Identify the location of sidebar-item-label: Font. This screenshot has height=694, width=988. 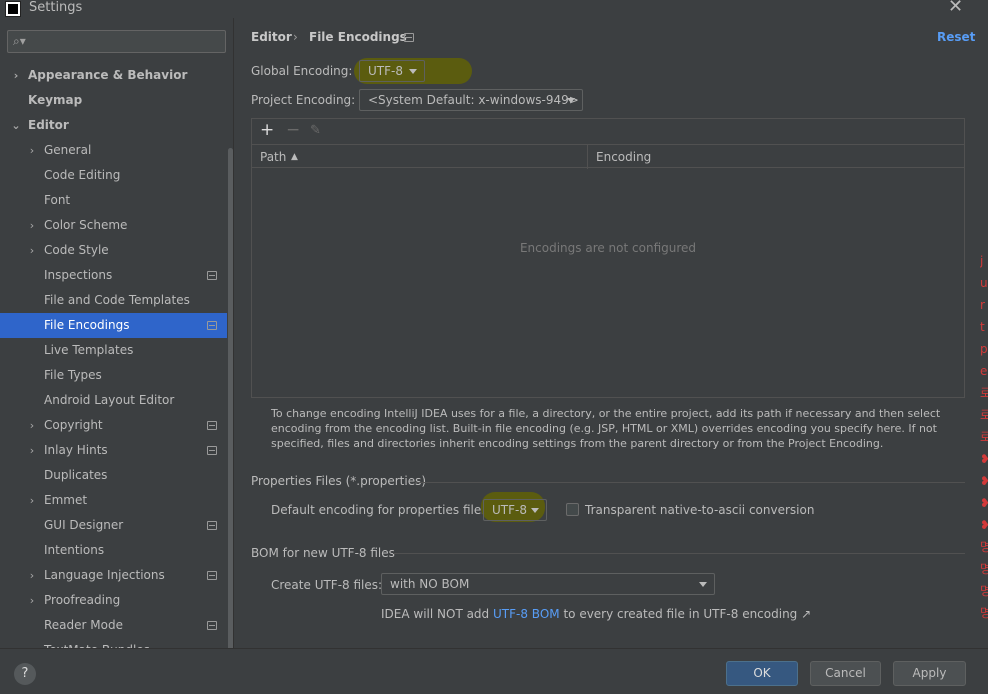
(57, 200).